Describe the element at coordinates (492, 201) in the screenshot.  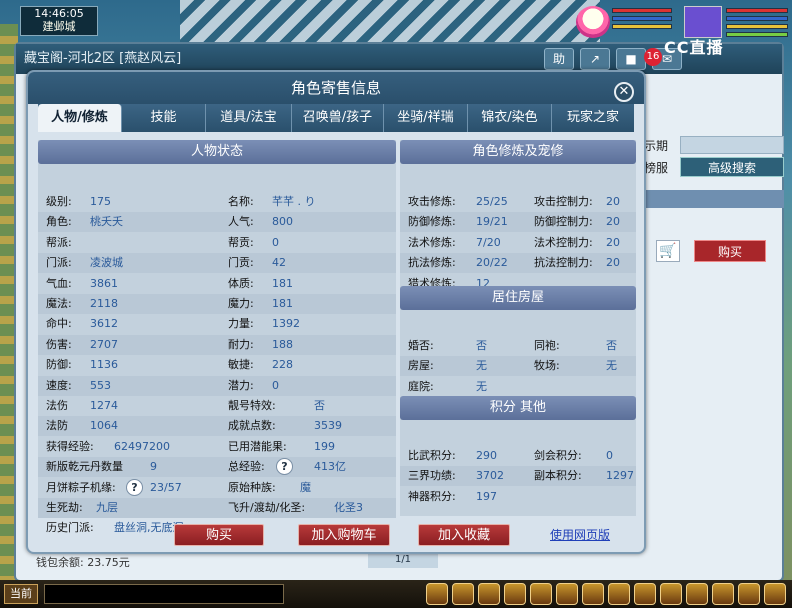
I see `cultivation-value: 25/25` at that location.